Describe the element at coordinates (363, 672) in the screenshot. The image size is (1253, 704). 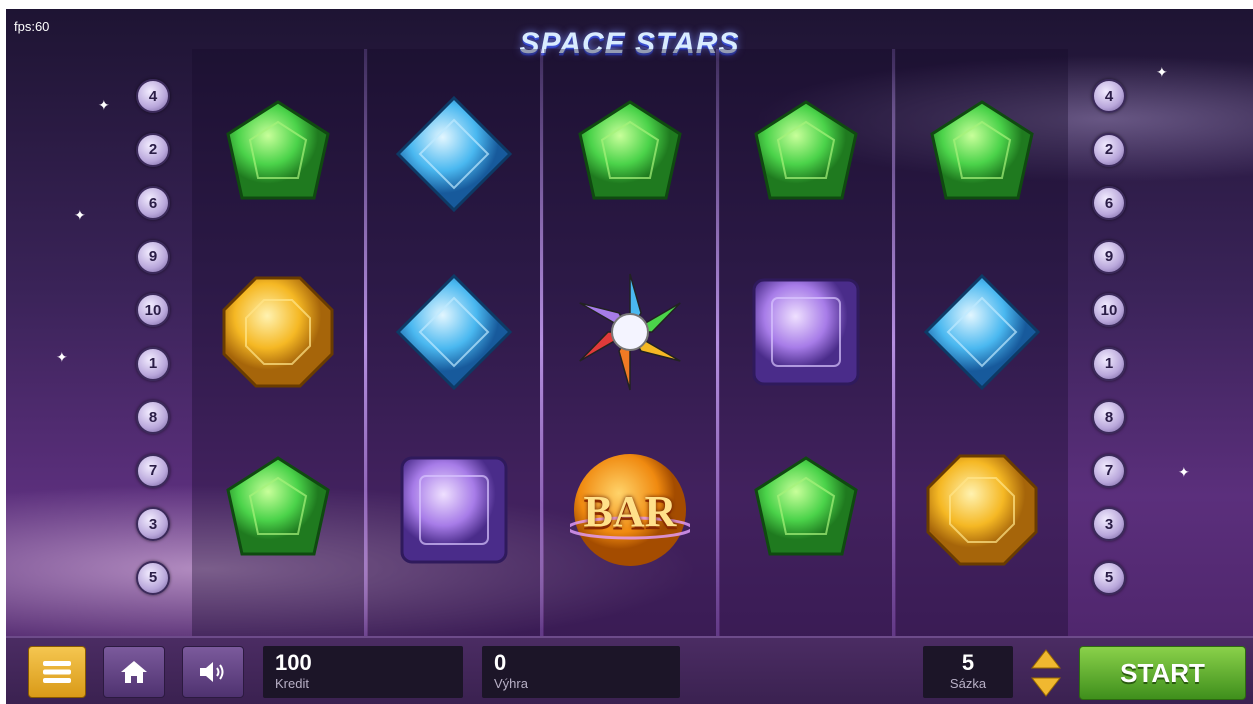
I see `credit-display: 100 Kredit` at that location.